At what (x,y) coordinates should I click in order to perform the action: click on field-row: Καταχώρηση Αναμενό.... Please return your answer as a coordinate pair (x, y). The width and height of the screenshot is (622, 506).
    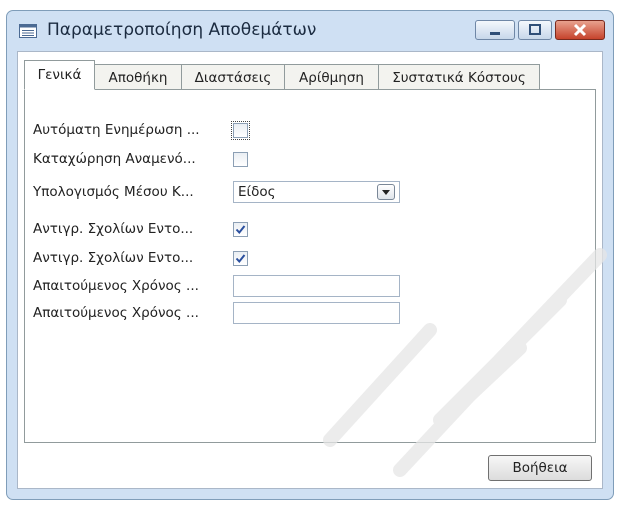
    Looking at the image, I should click on (140, 159).